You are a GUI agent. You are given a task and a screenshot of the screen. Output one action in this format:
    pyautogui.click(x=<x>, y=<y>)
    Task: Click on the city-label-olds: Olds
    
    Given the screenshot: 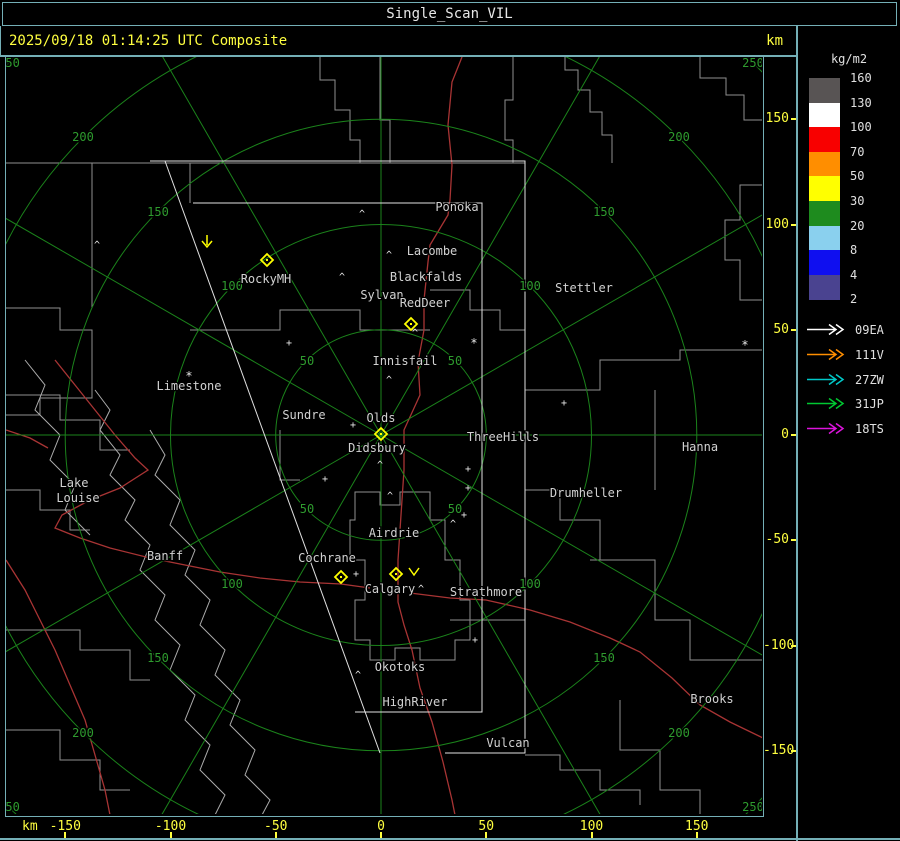 What is the action you would take?
    pyautogui.click(x=381, y=418)
    